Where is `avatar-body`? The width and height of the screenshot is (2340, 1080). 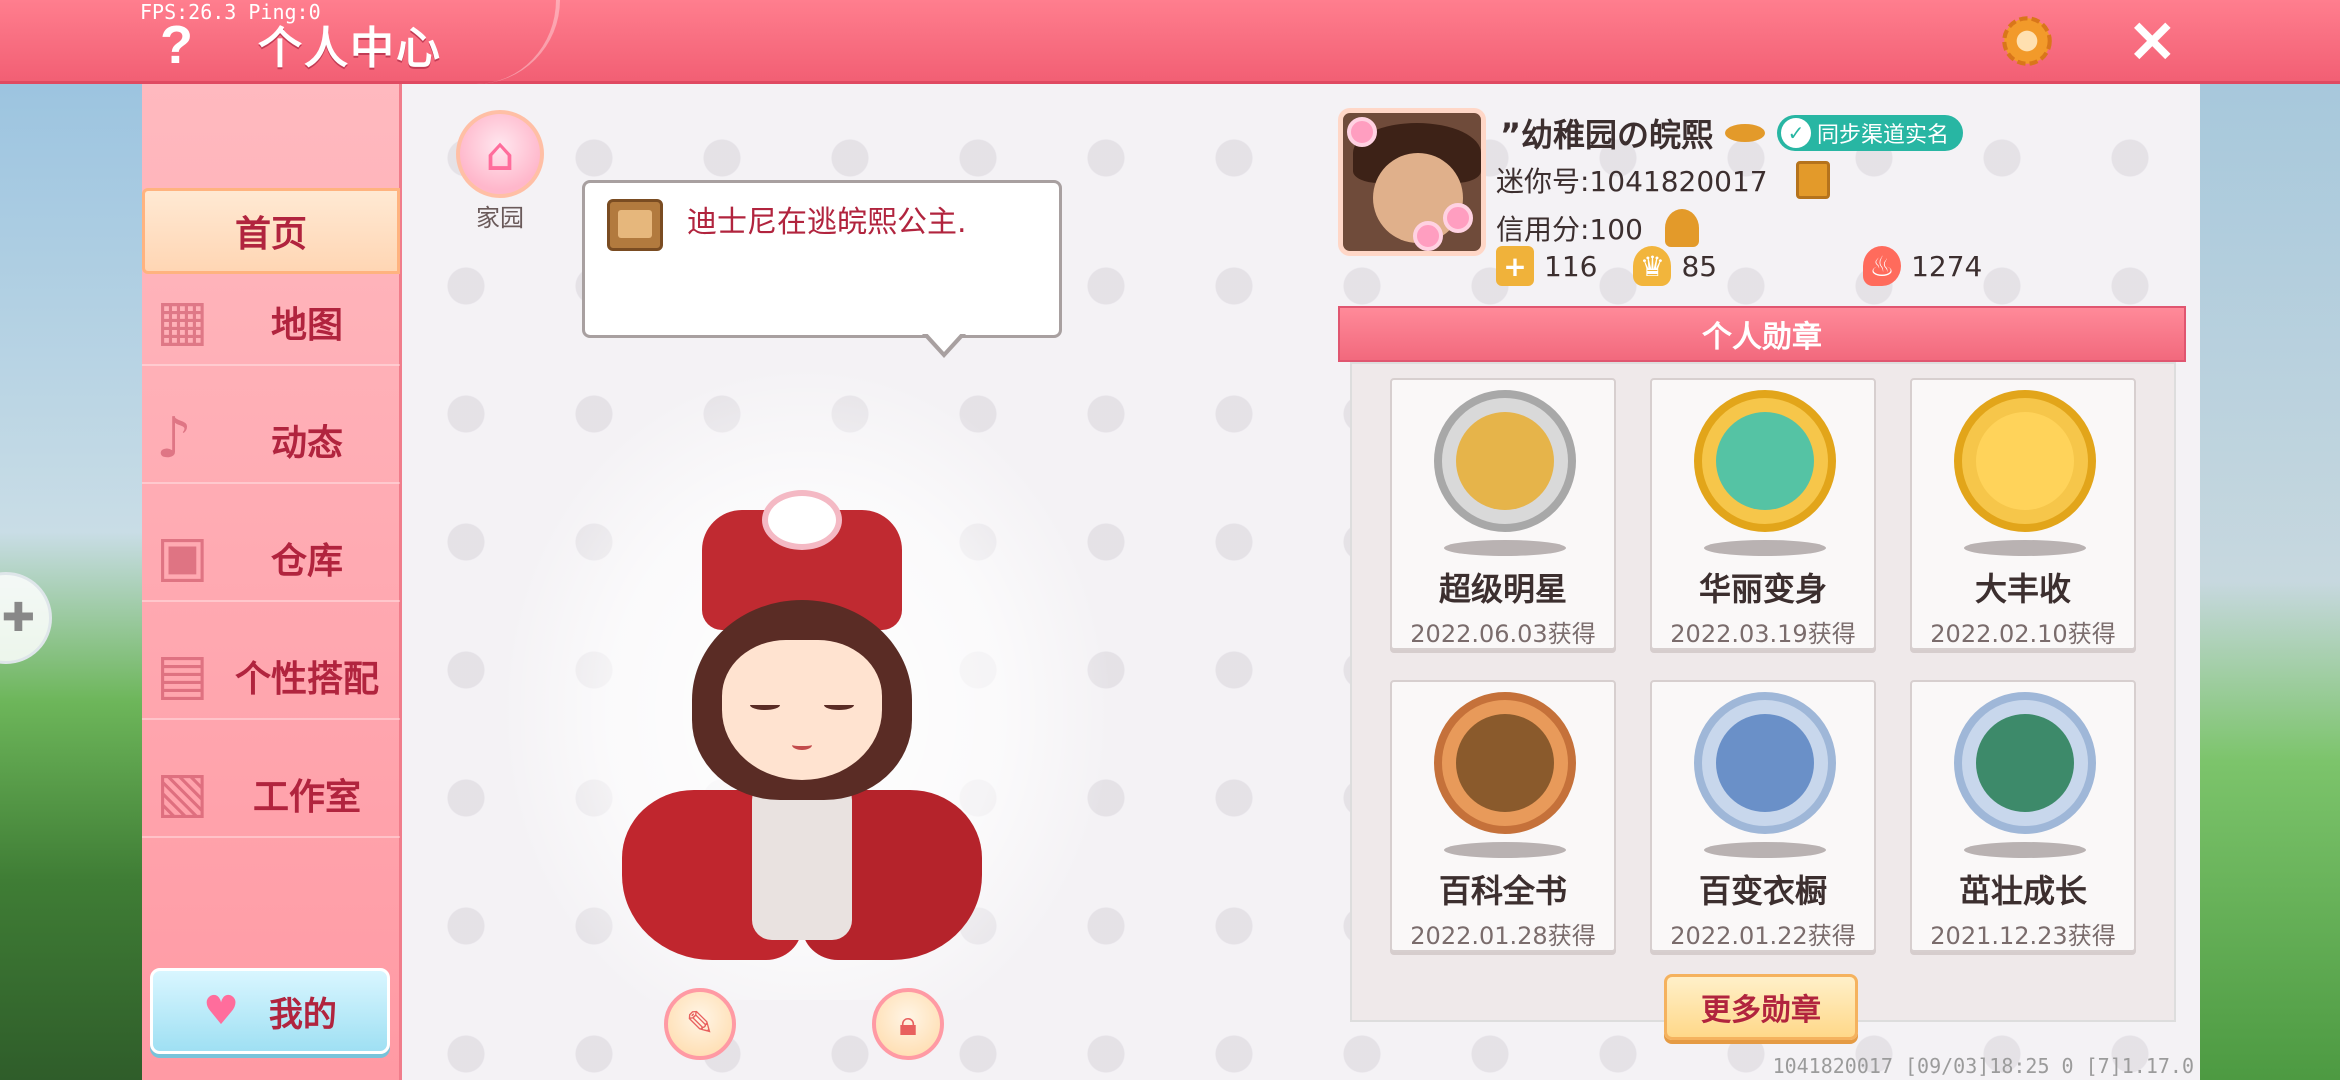 avatar-body is located at coordinates (802, 860).